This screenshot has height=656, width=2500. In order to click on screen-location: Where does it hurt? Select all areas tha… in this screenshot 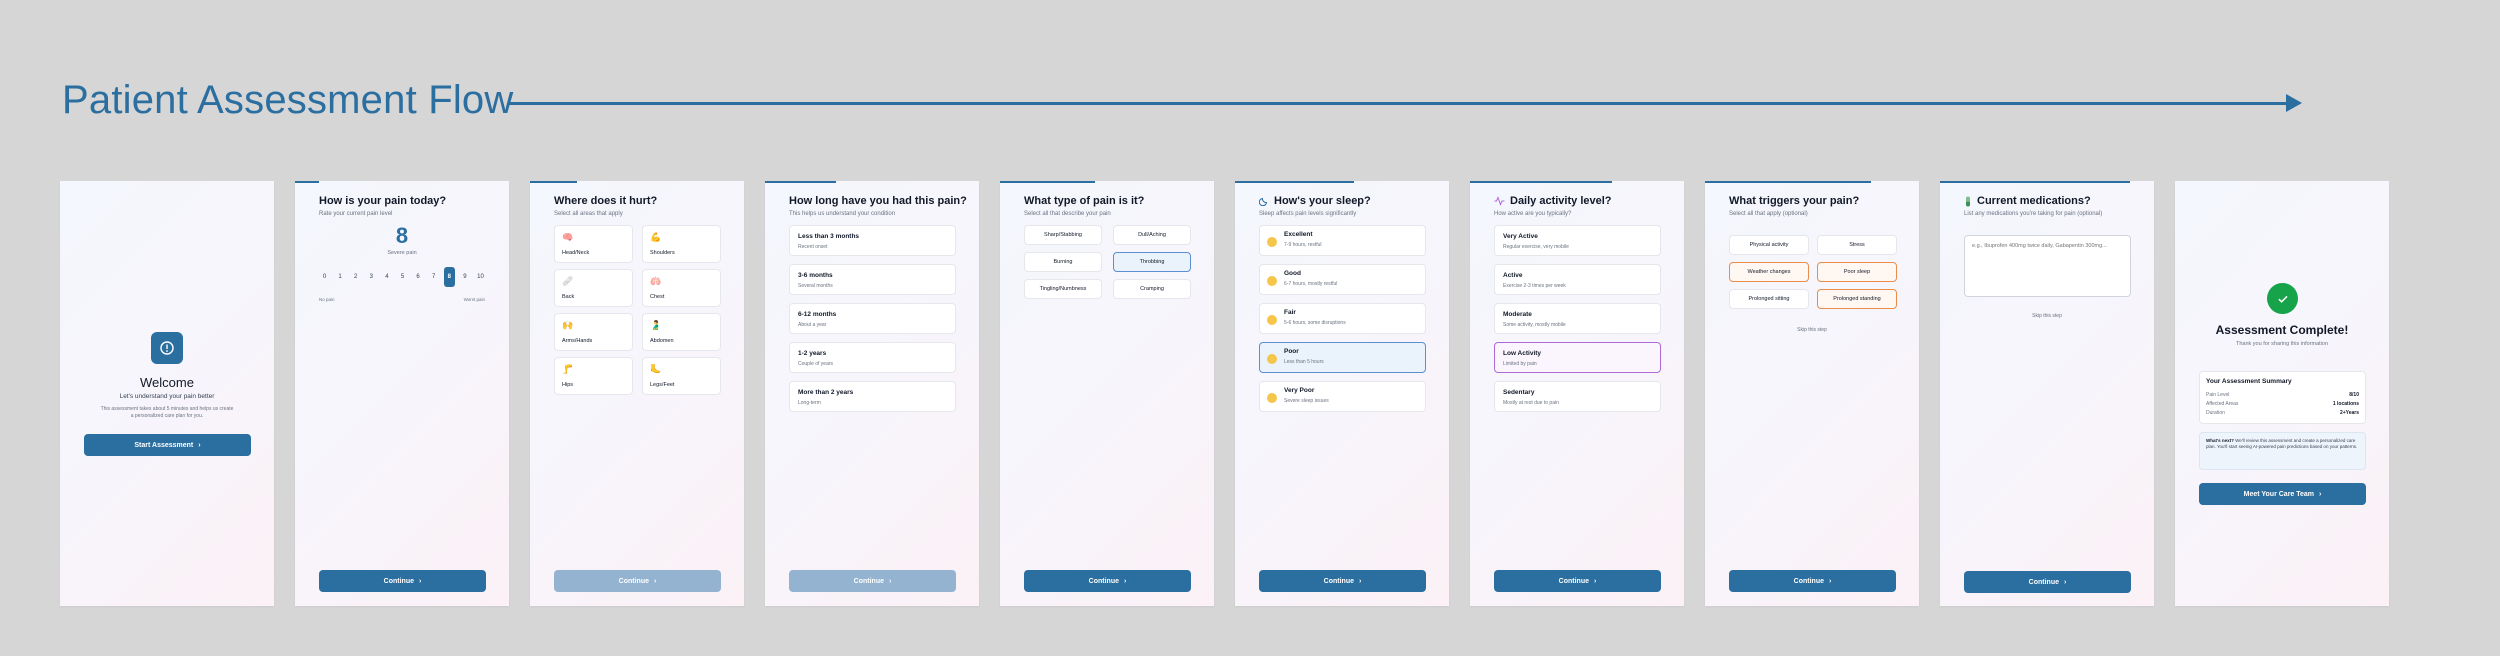, I will do `click(637, 393)`.